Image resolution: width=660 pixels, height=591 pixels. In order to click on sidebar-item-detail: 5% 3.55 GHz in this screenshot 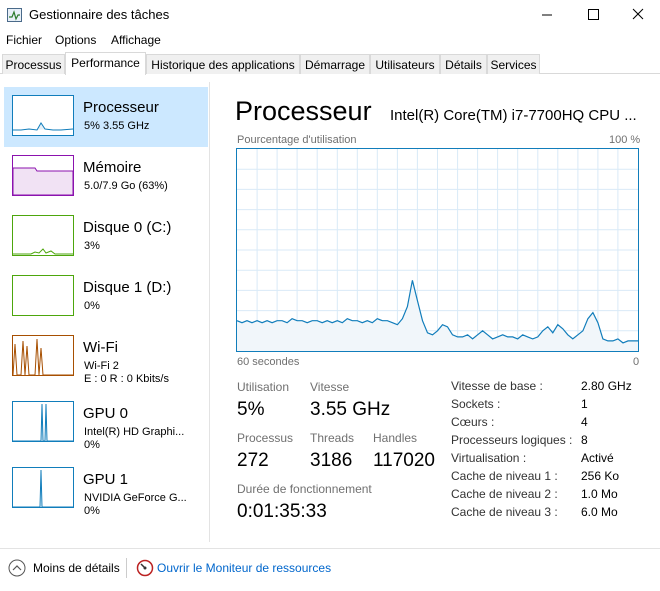, I will do `click(117, 126)`.